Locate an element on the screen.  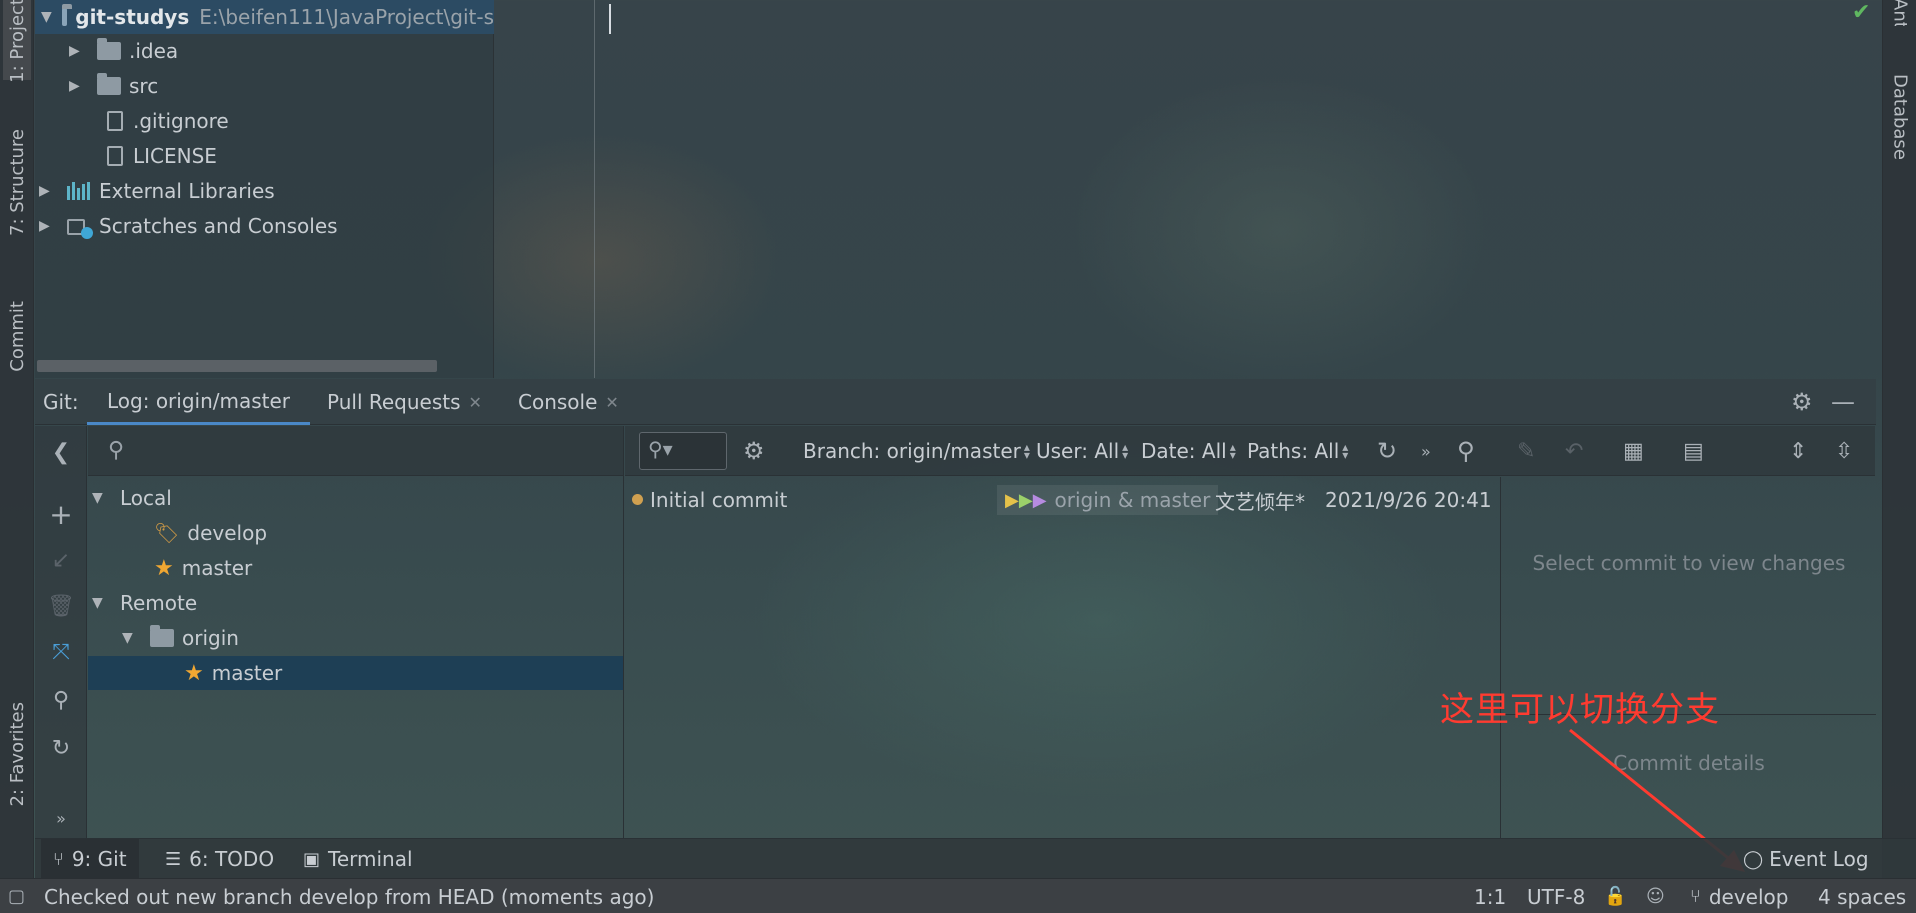
tab-console-label: Console is located at coordinates (558, 402).